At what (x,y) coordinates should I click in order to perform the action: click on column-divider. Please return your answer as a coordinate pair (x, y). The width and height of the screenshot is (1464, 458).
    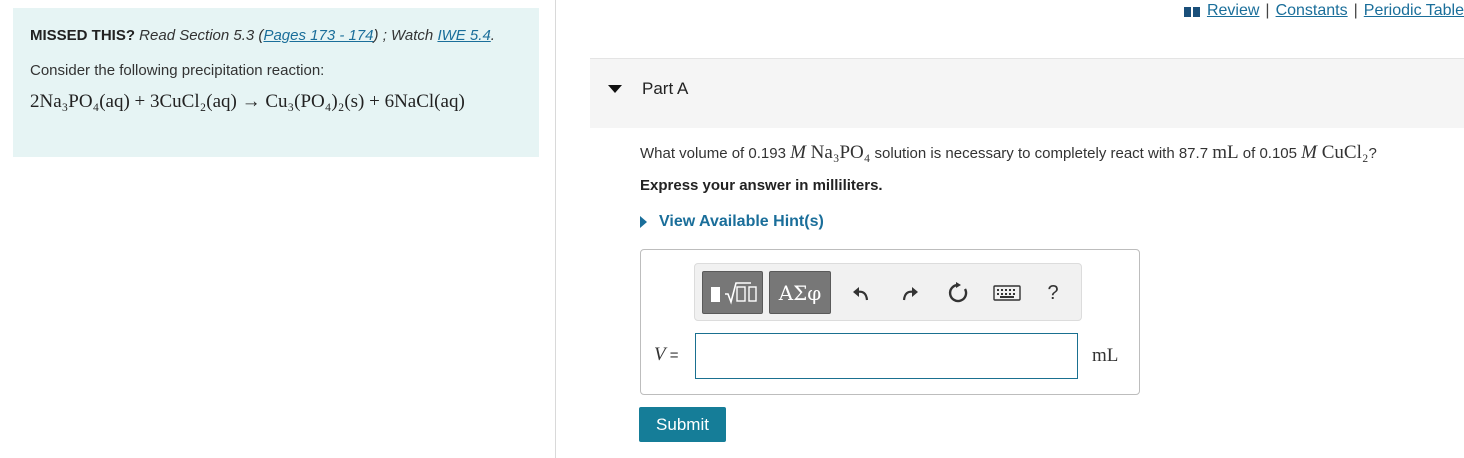
    Looking at the image, I should click on (555, 229).